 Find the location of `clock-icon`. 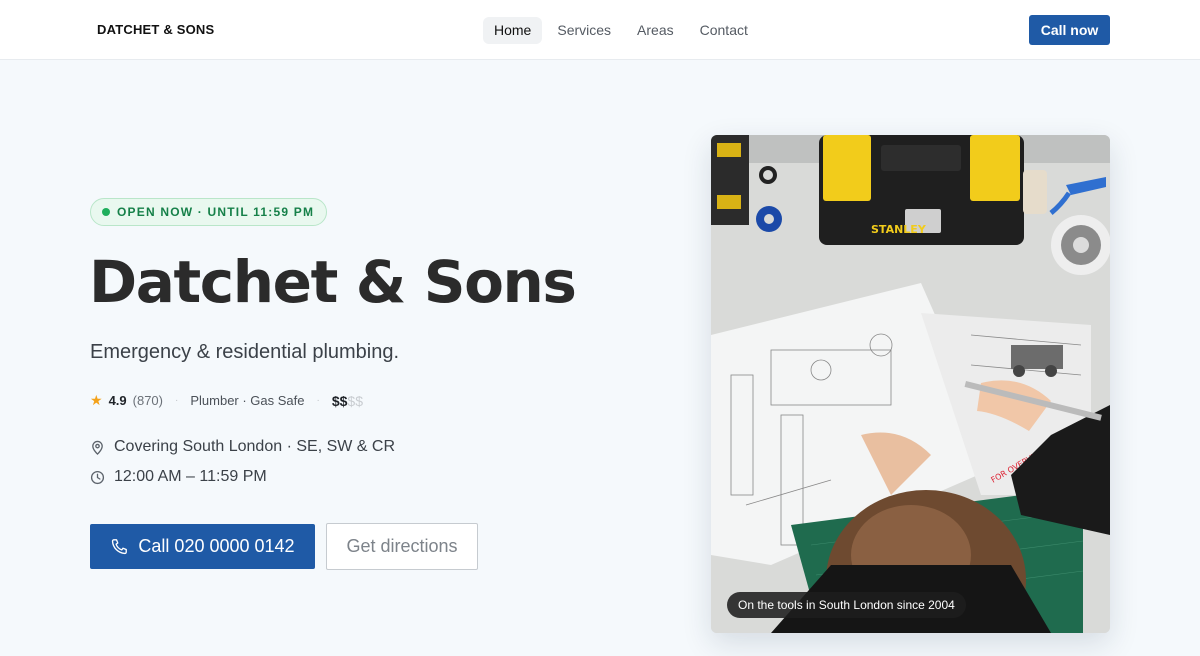

clock-icon is located at coordinates (97, 477).